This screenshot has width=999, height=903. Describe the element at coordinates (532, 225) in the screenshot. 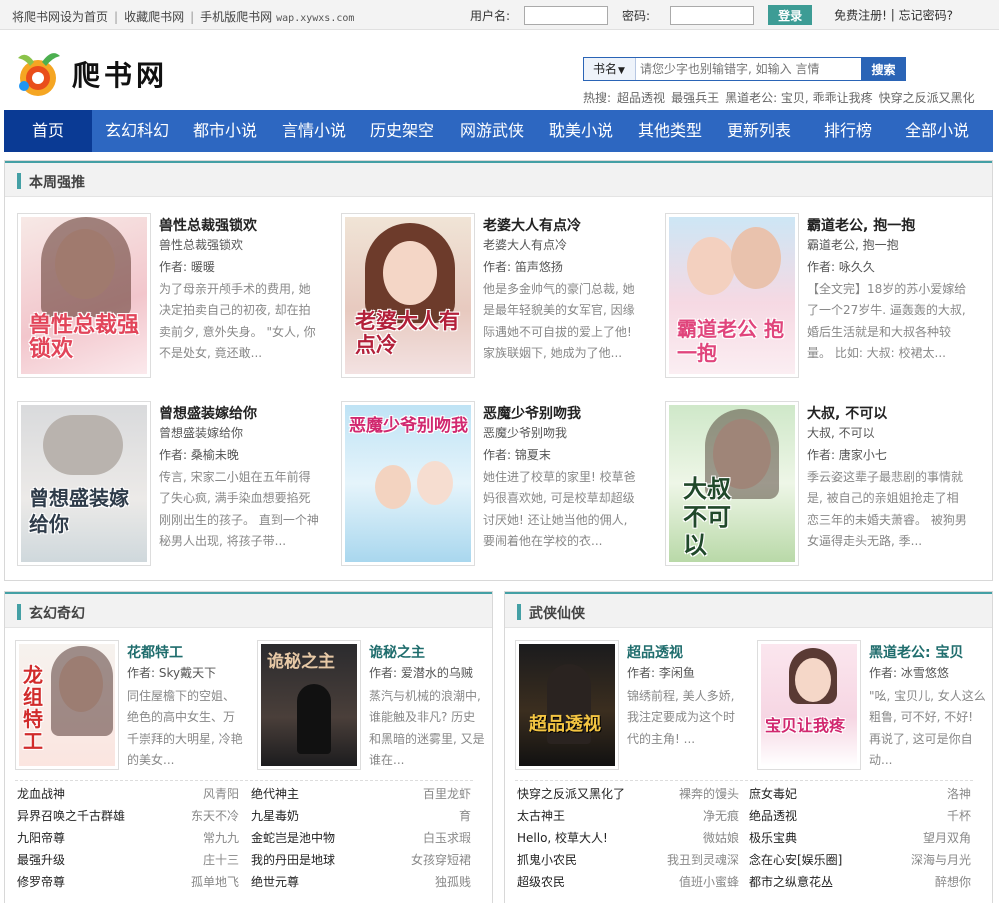

I see `book-title: 老婆大人有点冷` at that location.